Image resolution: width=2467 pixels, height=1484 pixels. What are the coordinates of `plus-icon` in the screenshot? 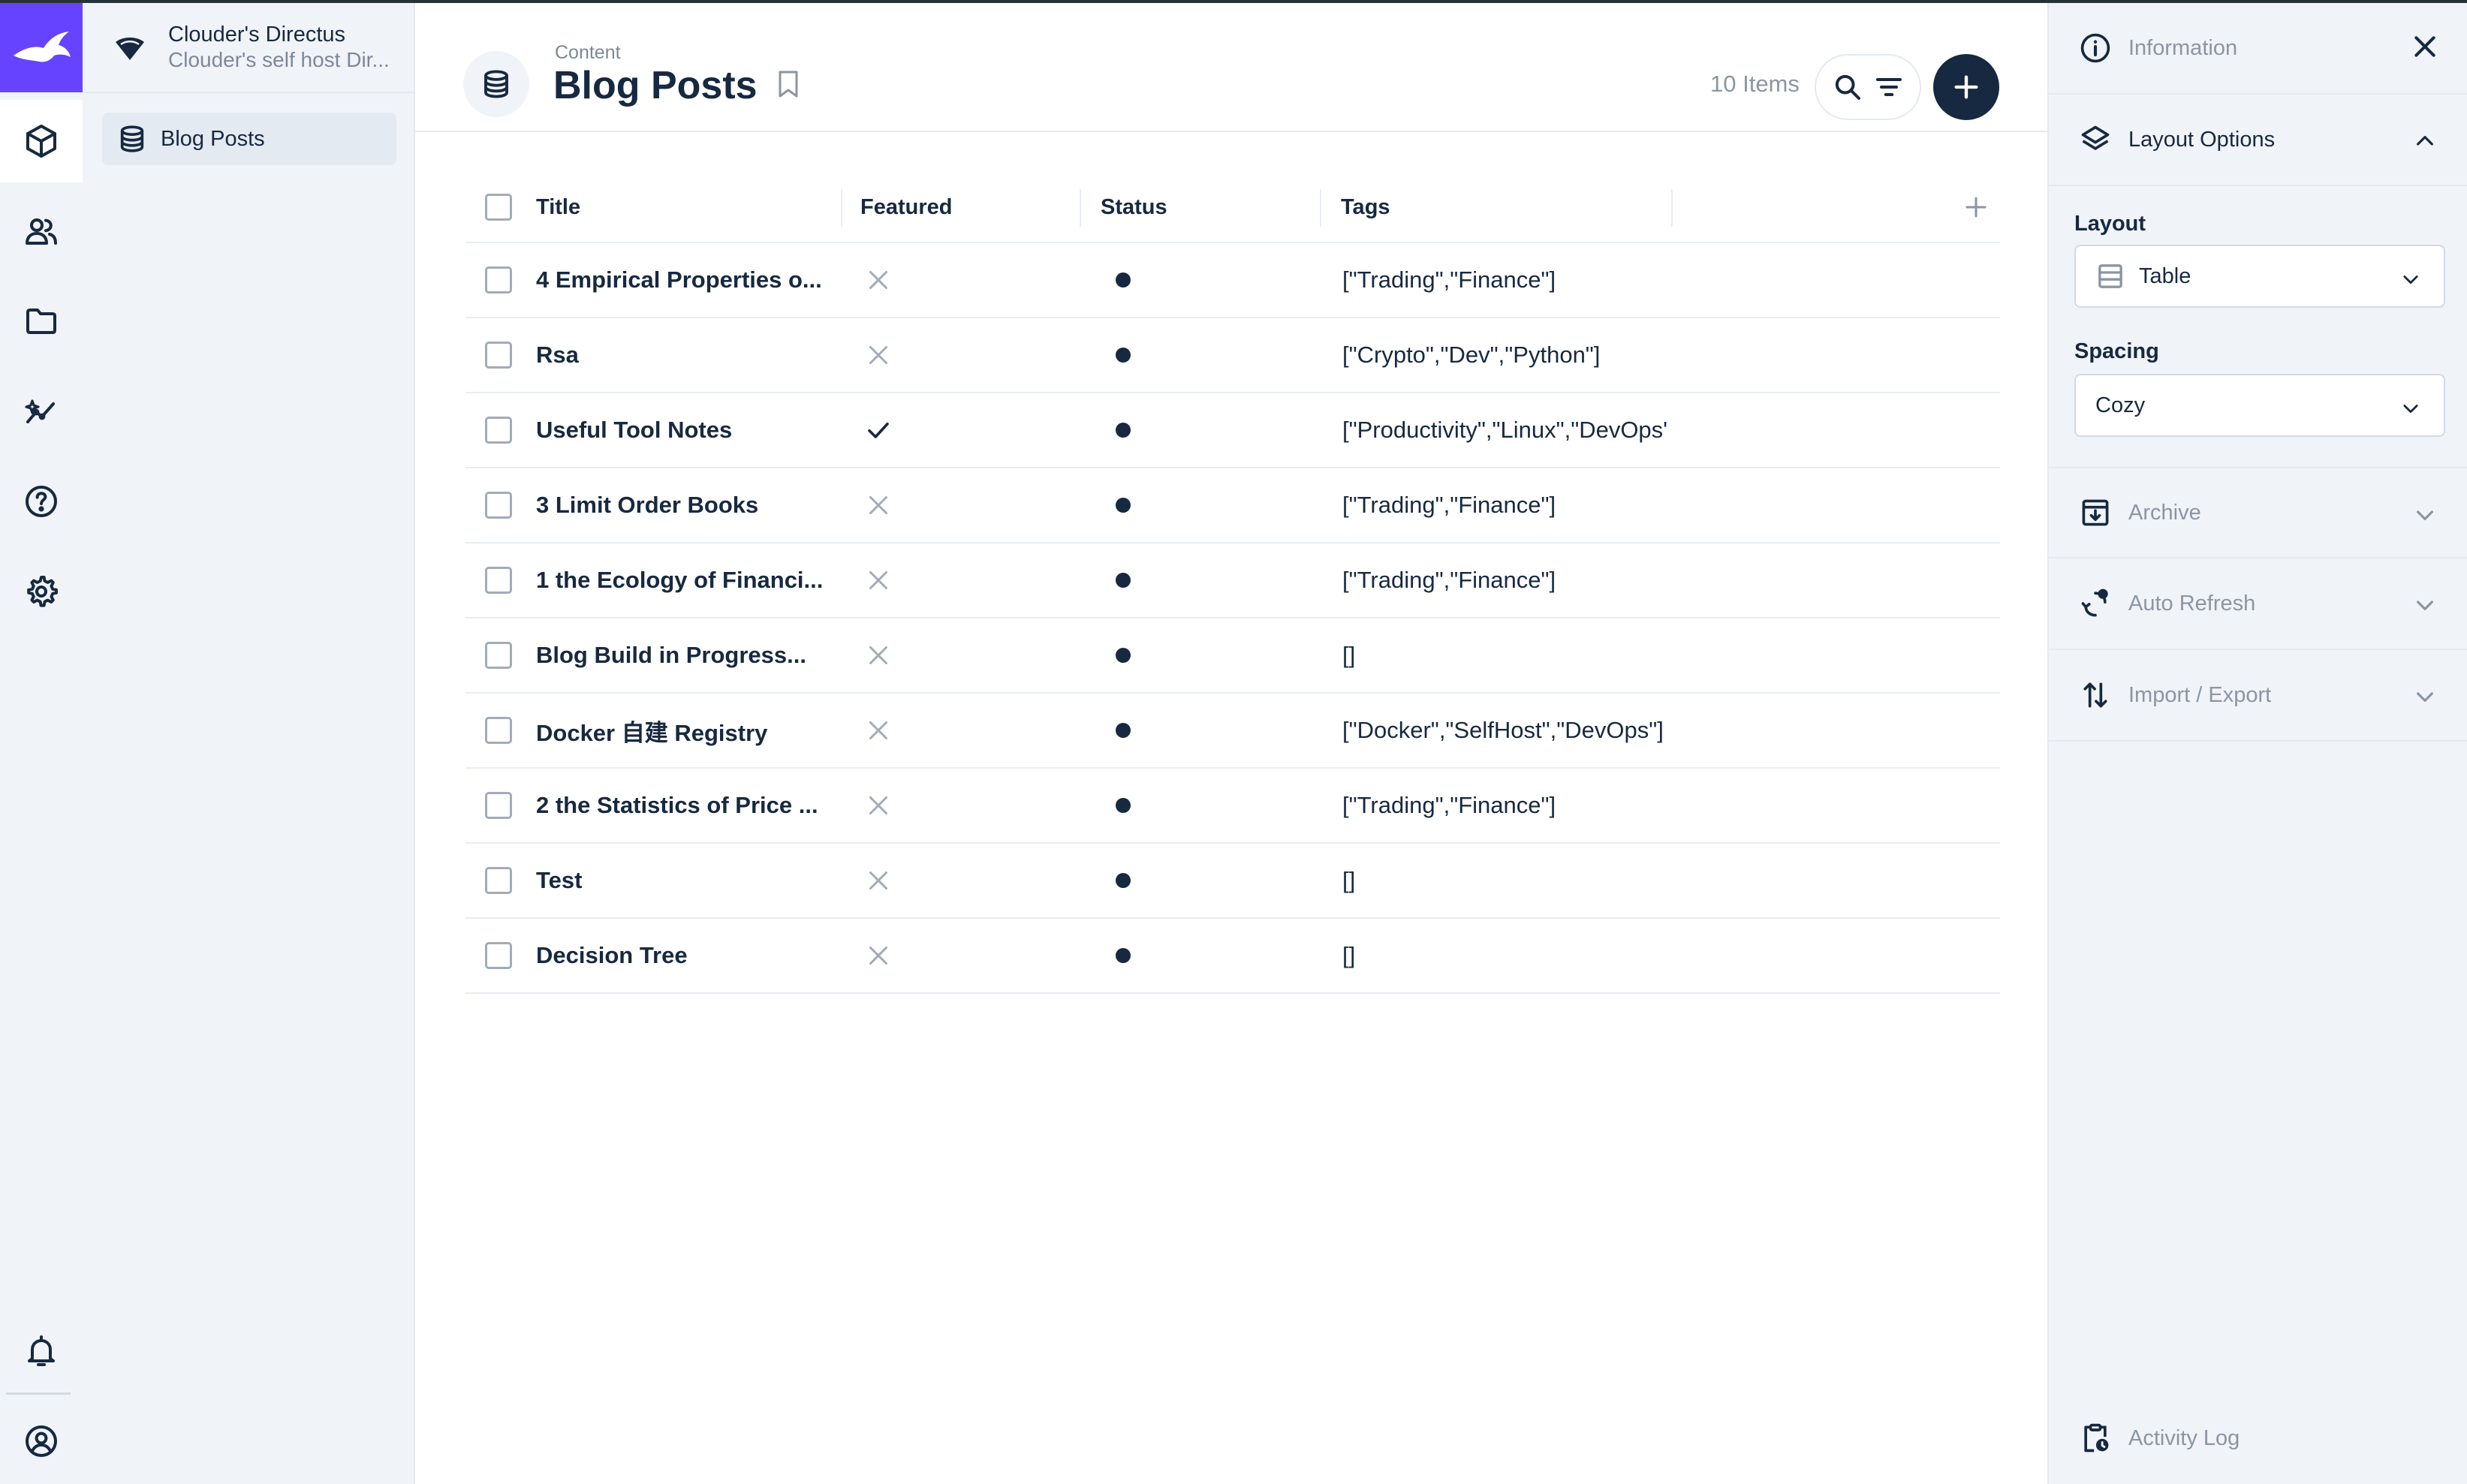 It's located at (1966, 87).